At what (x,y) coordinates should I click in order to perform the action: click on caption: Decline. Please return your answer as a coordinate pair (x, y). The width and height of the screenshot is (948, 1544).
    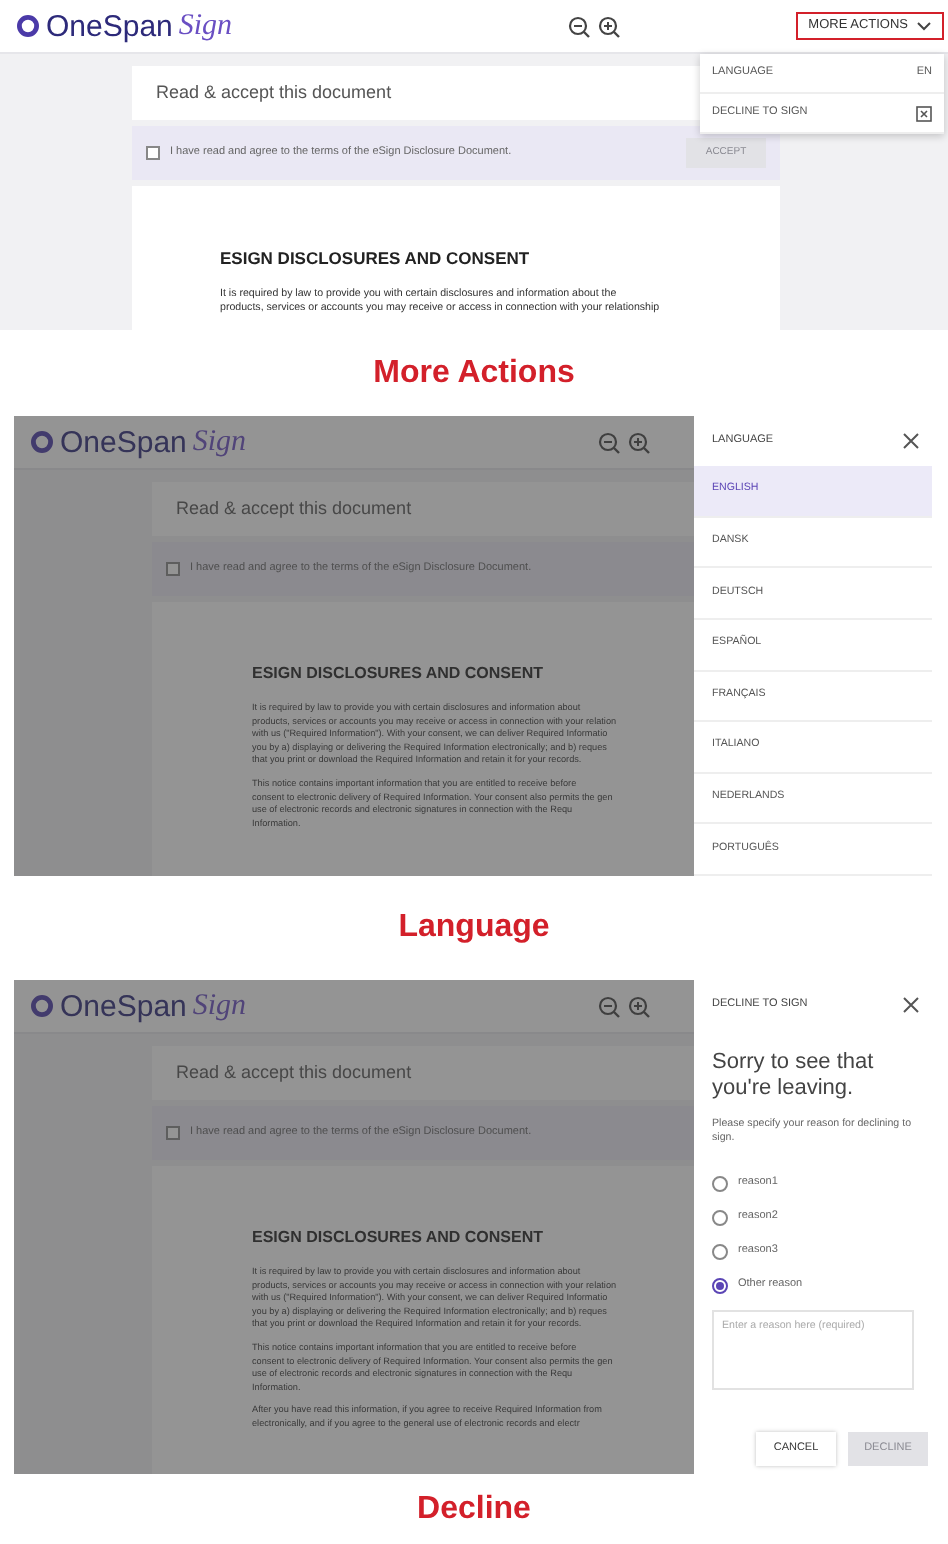
    Looking at the image, I should click on (474, 1509).